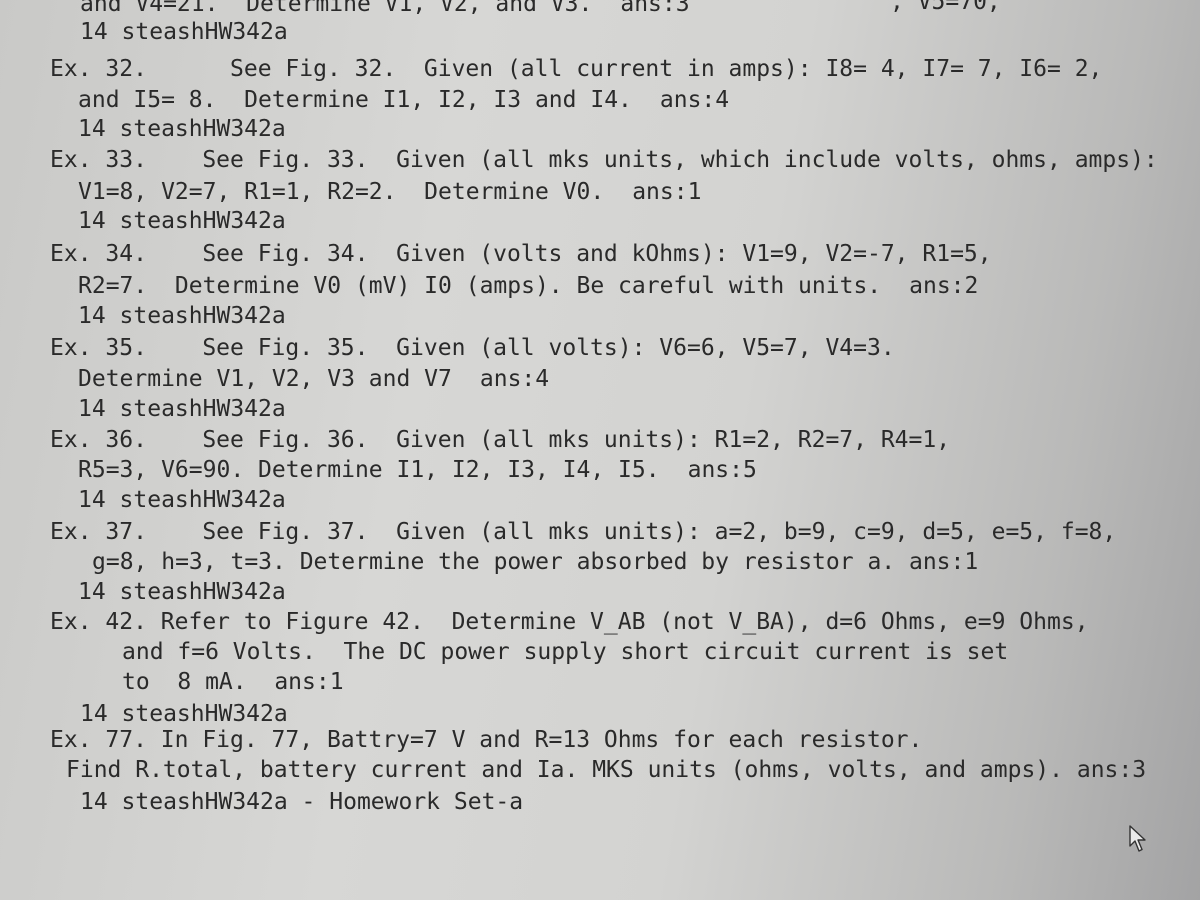  Describe the element at coordinates (1137, 838) in the screenshot. I see `mouse-pointer-icon` at that location.